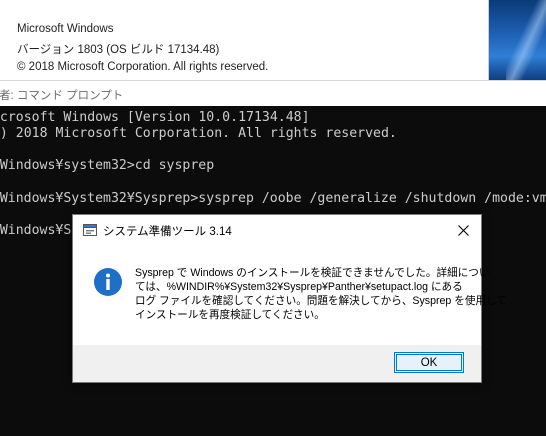 The height and width of the screenshot is (436, 546). I want to click on close-button, so click(463, 230).